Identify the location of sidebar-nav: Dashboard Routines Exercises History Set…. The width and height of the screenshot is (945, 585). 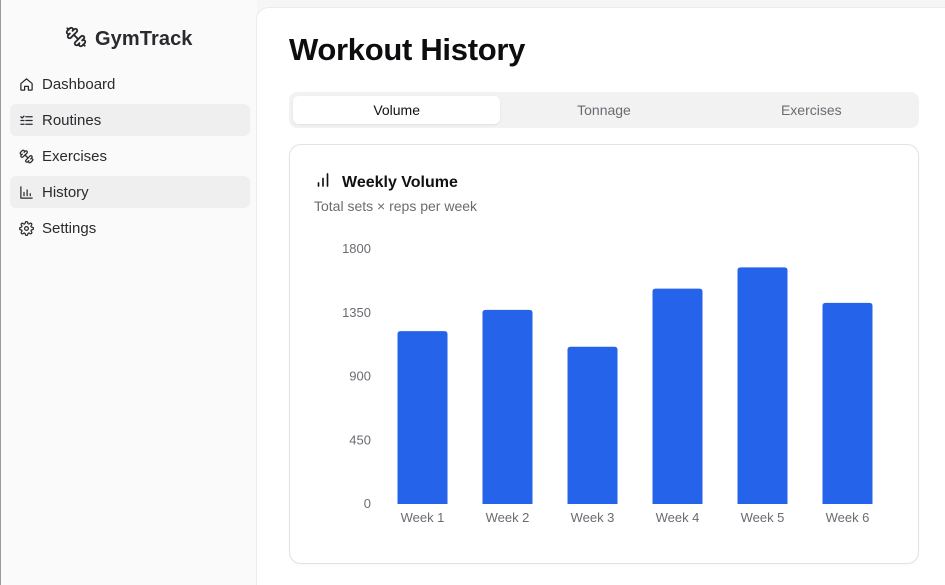
(130, 158).